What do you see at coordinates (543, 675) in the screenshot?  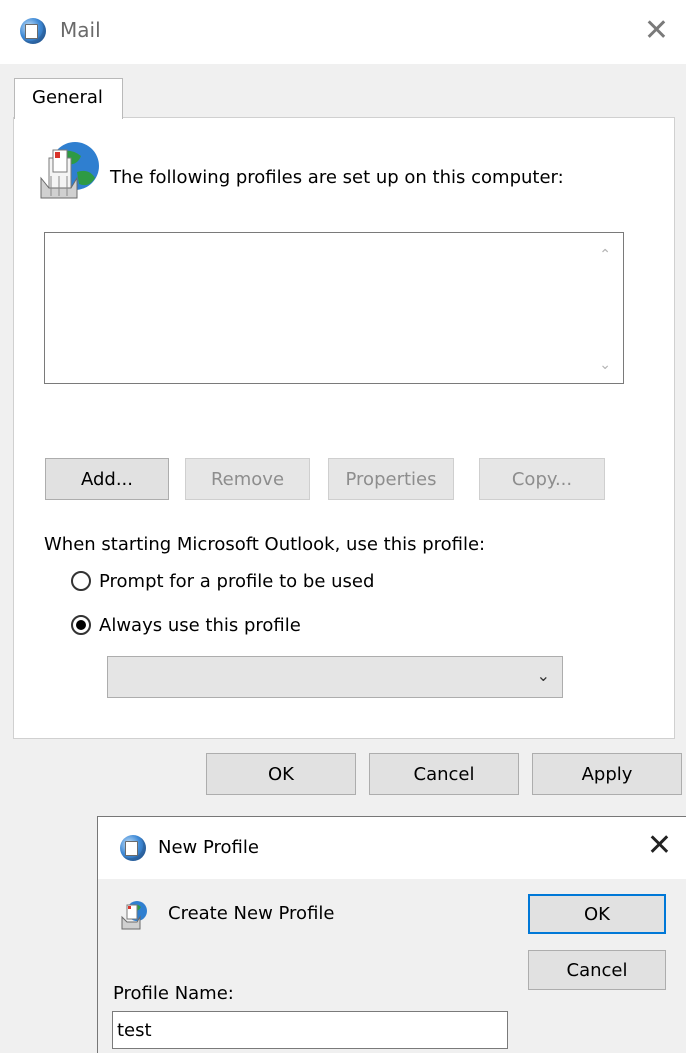 I see `chevron-down-icon: ⌄` at bounding box center [543, 675].